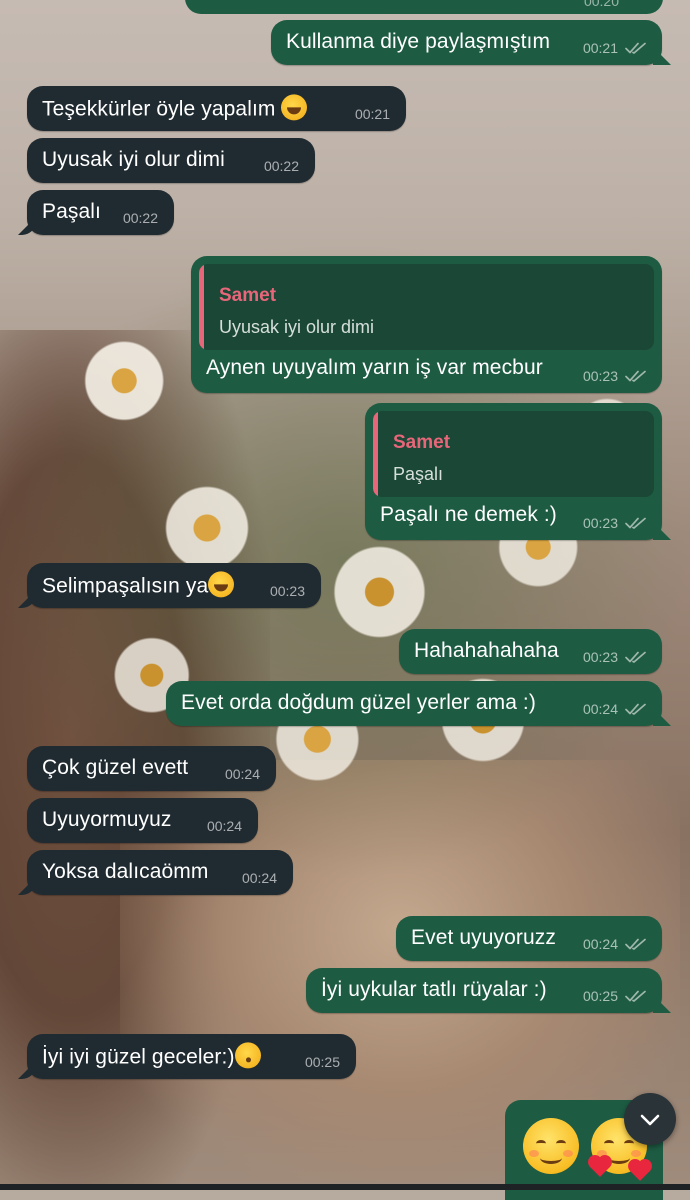 This screenshot has height=1200, width=690. What do you see at coordinates (71, 211) in the screenshot?
I see `message-text: Paşalı` at bounding box center [71, 211].